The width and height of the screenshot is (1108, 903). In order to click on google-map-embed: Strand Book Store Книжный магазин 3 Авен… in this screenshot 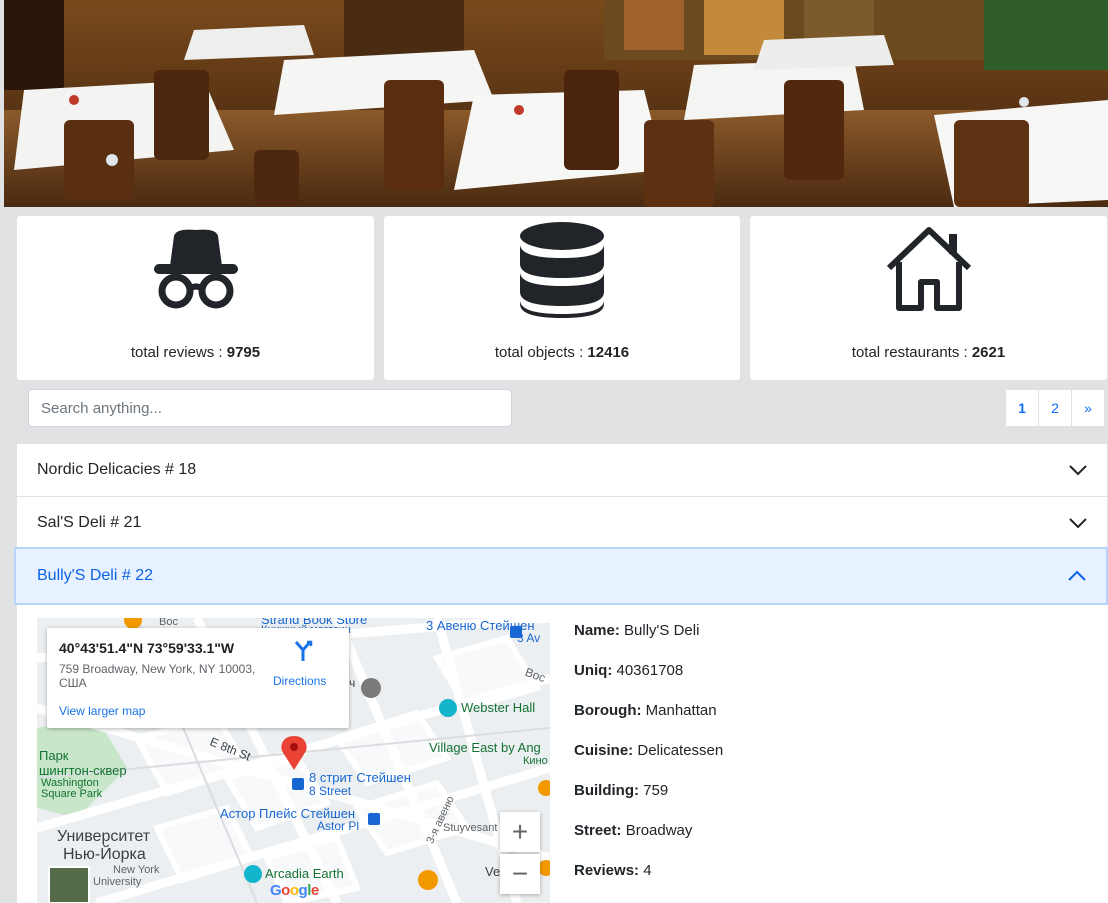, I will do `click(293, 760)`.